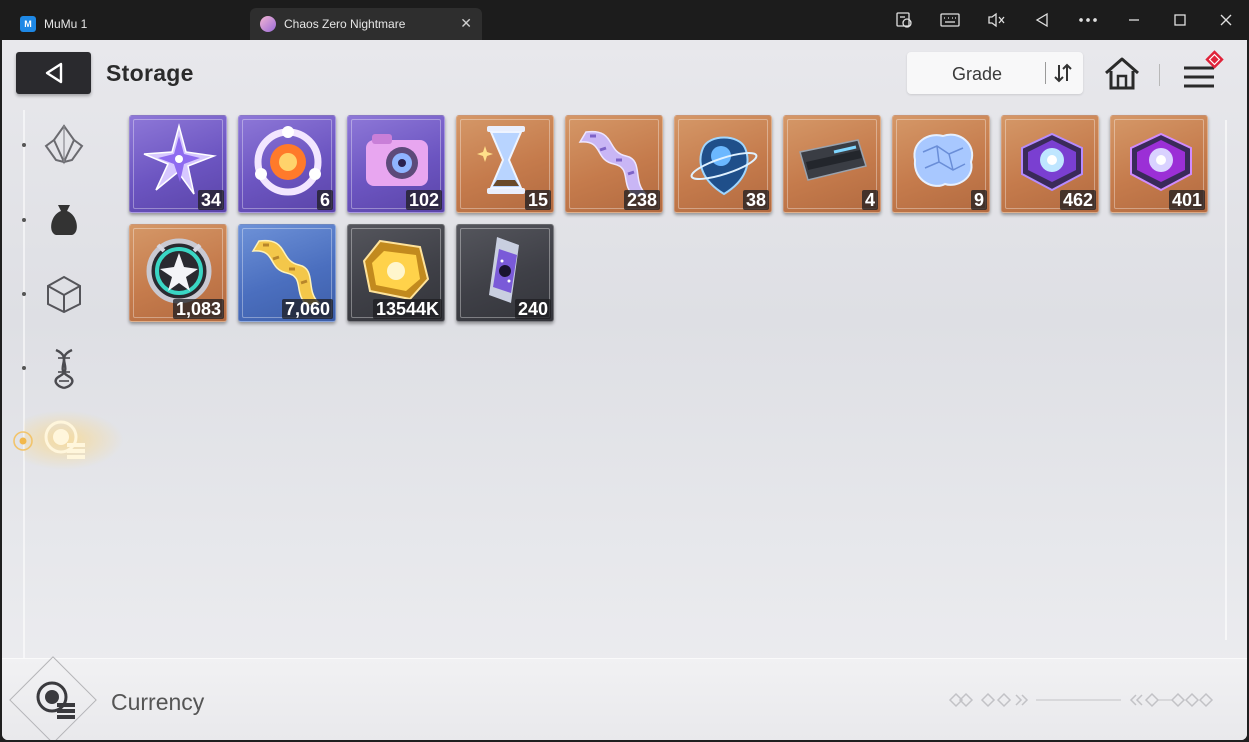 This screenshot has height=742, width=1249. Describe the element at coordinates (150, 73) in the screenshot. I see `page-title: Storage` at that location.